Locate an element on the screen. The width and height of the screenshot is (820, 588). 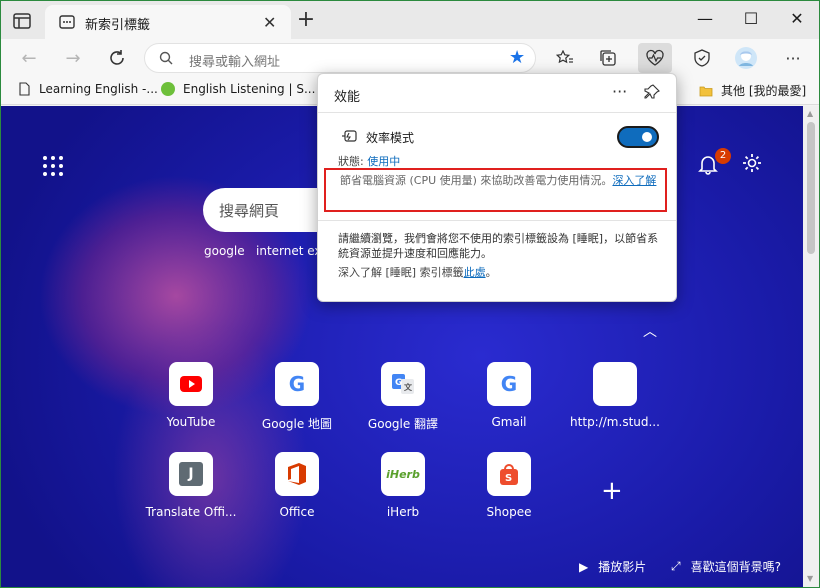
maximize-button: ☐ is located at coordinates (751, 18).